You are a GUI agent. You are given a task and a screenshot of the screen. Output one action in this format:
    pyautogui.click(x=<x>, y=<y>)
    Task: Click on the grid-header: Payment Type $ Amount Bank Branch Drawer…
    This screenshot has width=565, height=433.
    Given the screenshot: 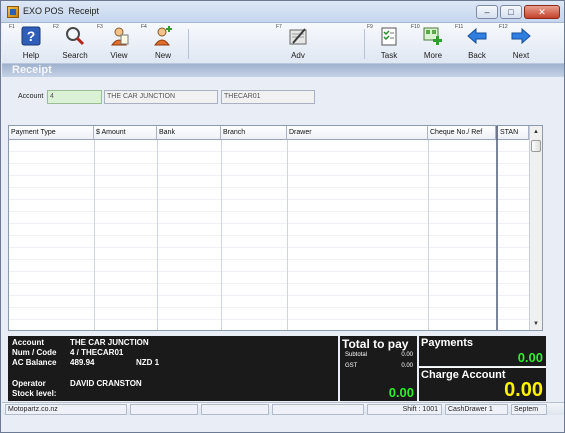 What is the action you would take?
    pyautogui.click(x=269, y=133)
    